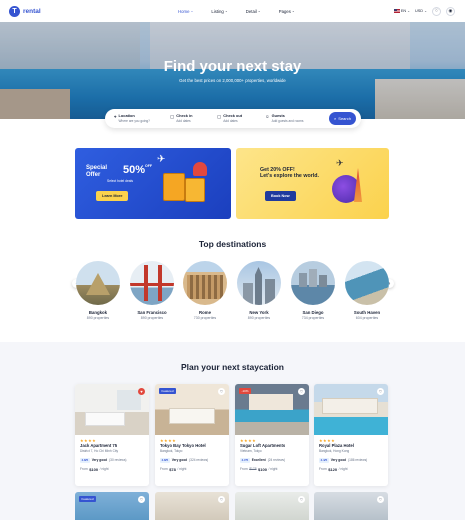 This screenshot has height=520, width=465. I want to click on price-value: $78, so click(172, 469).